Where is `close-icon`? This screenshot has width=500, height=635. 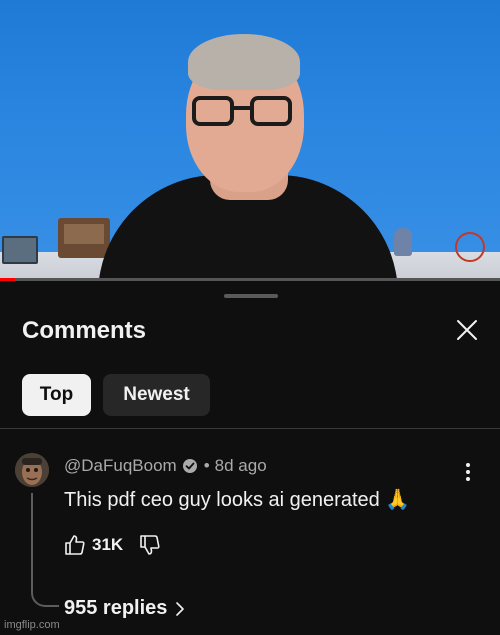
close-icon is located at coordinates (467, 330).